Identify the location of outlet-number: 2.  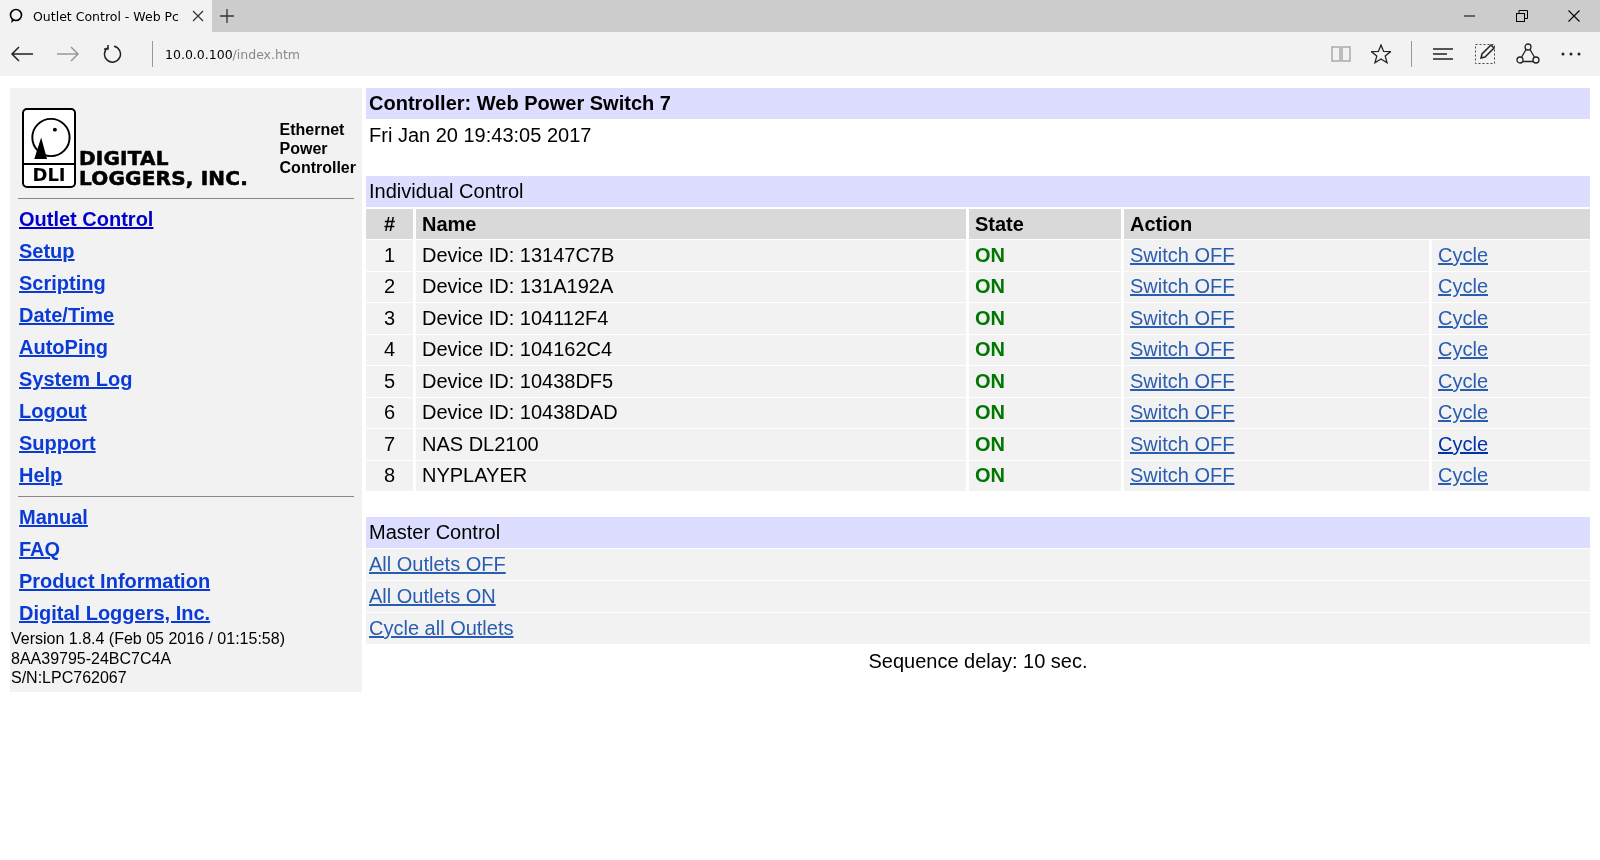
(389, 286).